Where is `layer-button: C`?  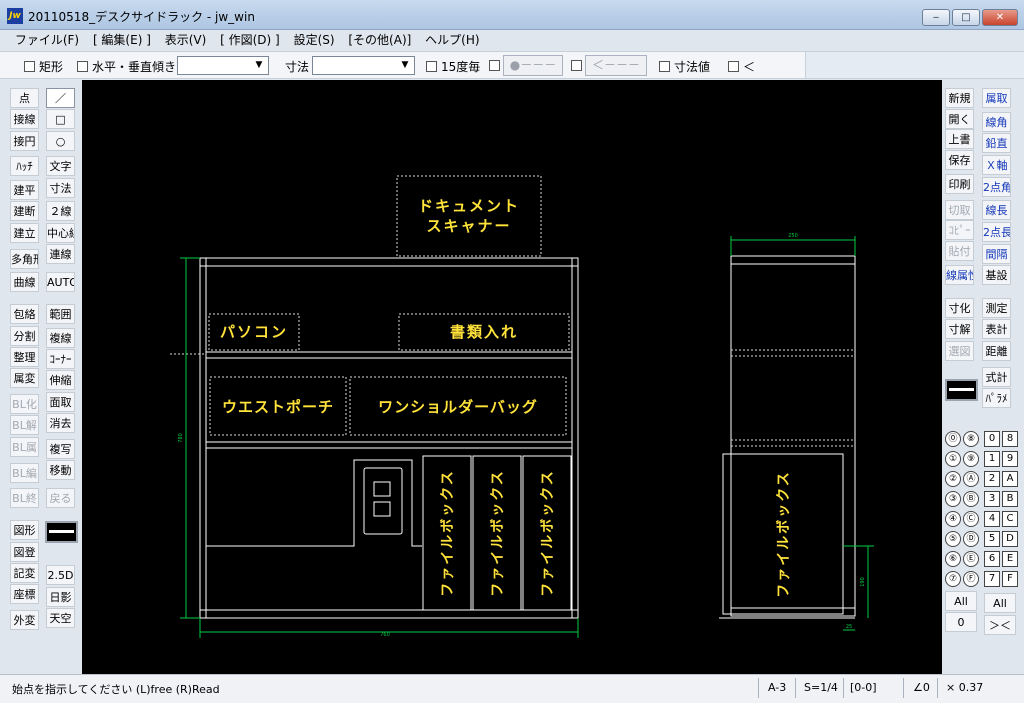 layer-button: C is located at coordinates (1010, 519).